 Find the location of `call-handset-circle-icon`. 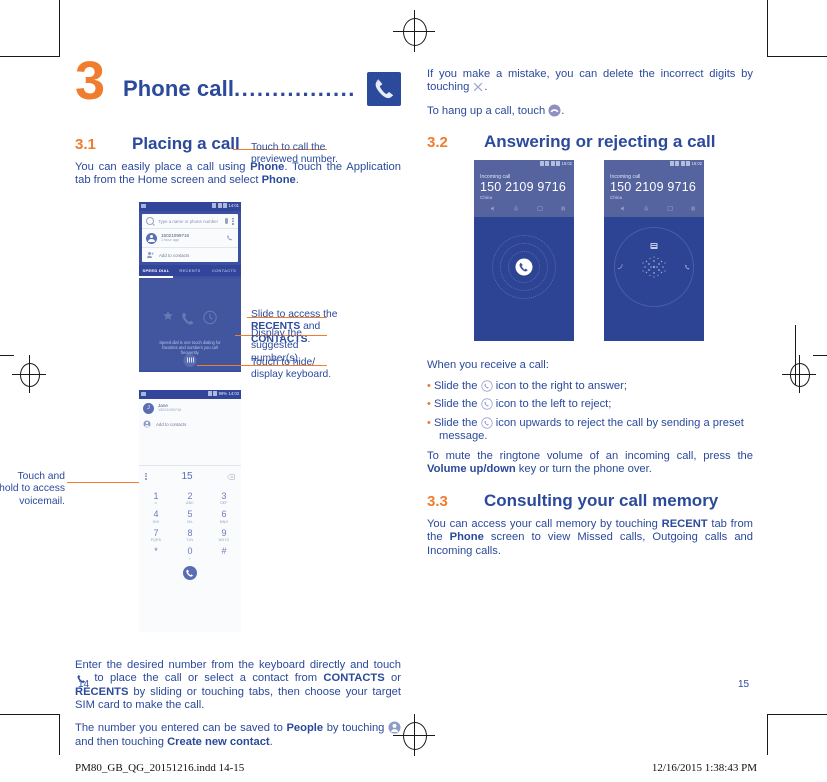

call-handset-circle-icon is located at coordinates (487, 423).